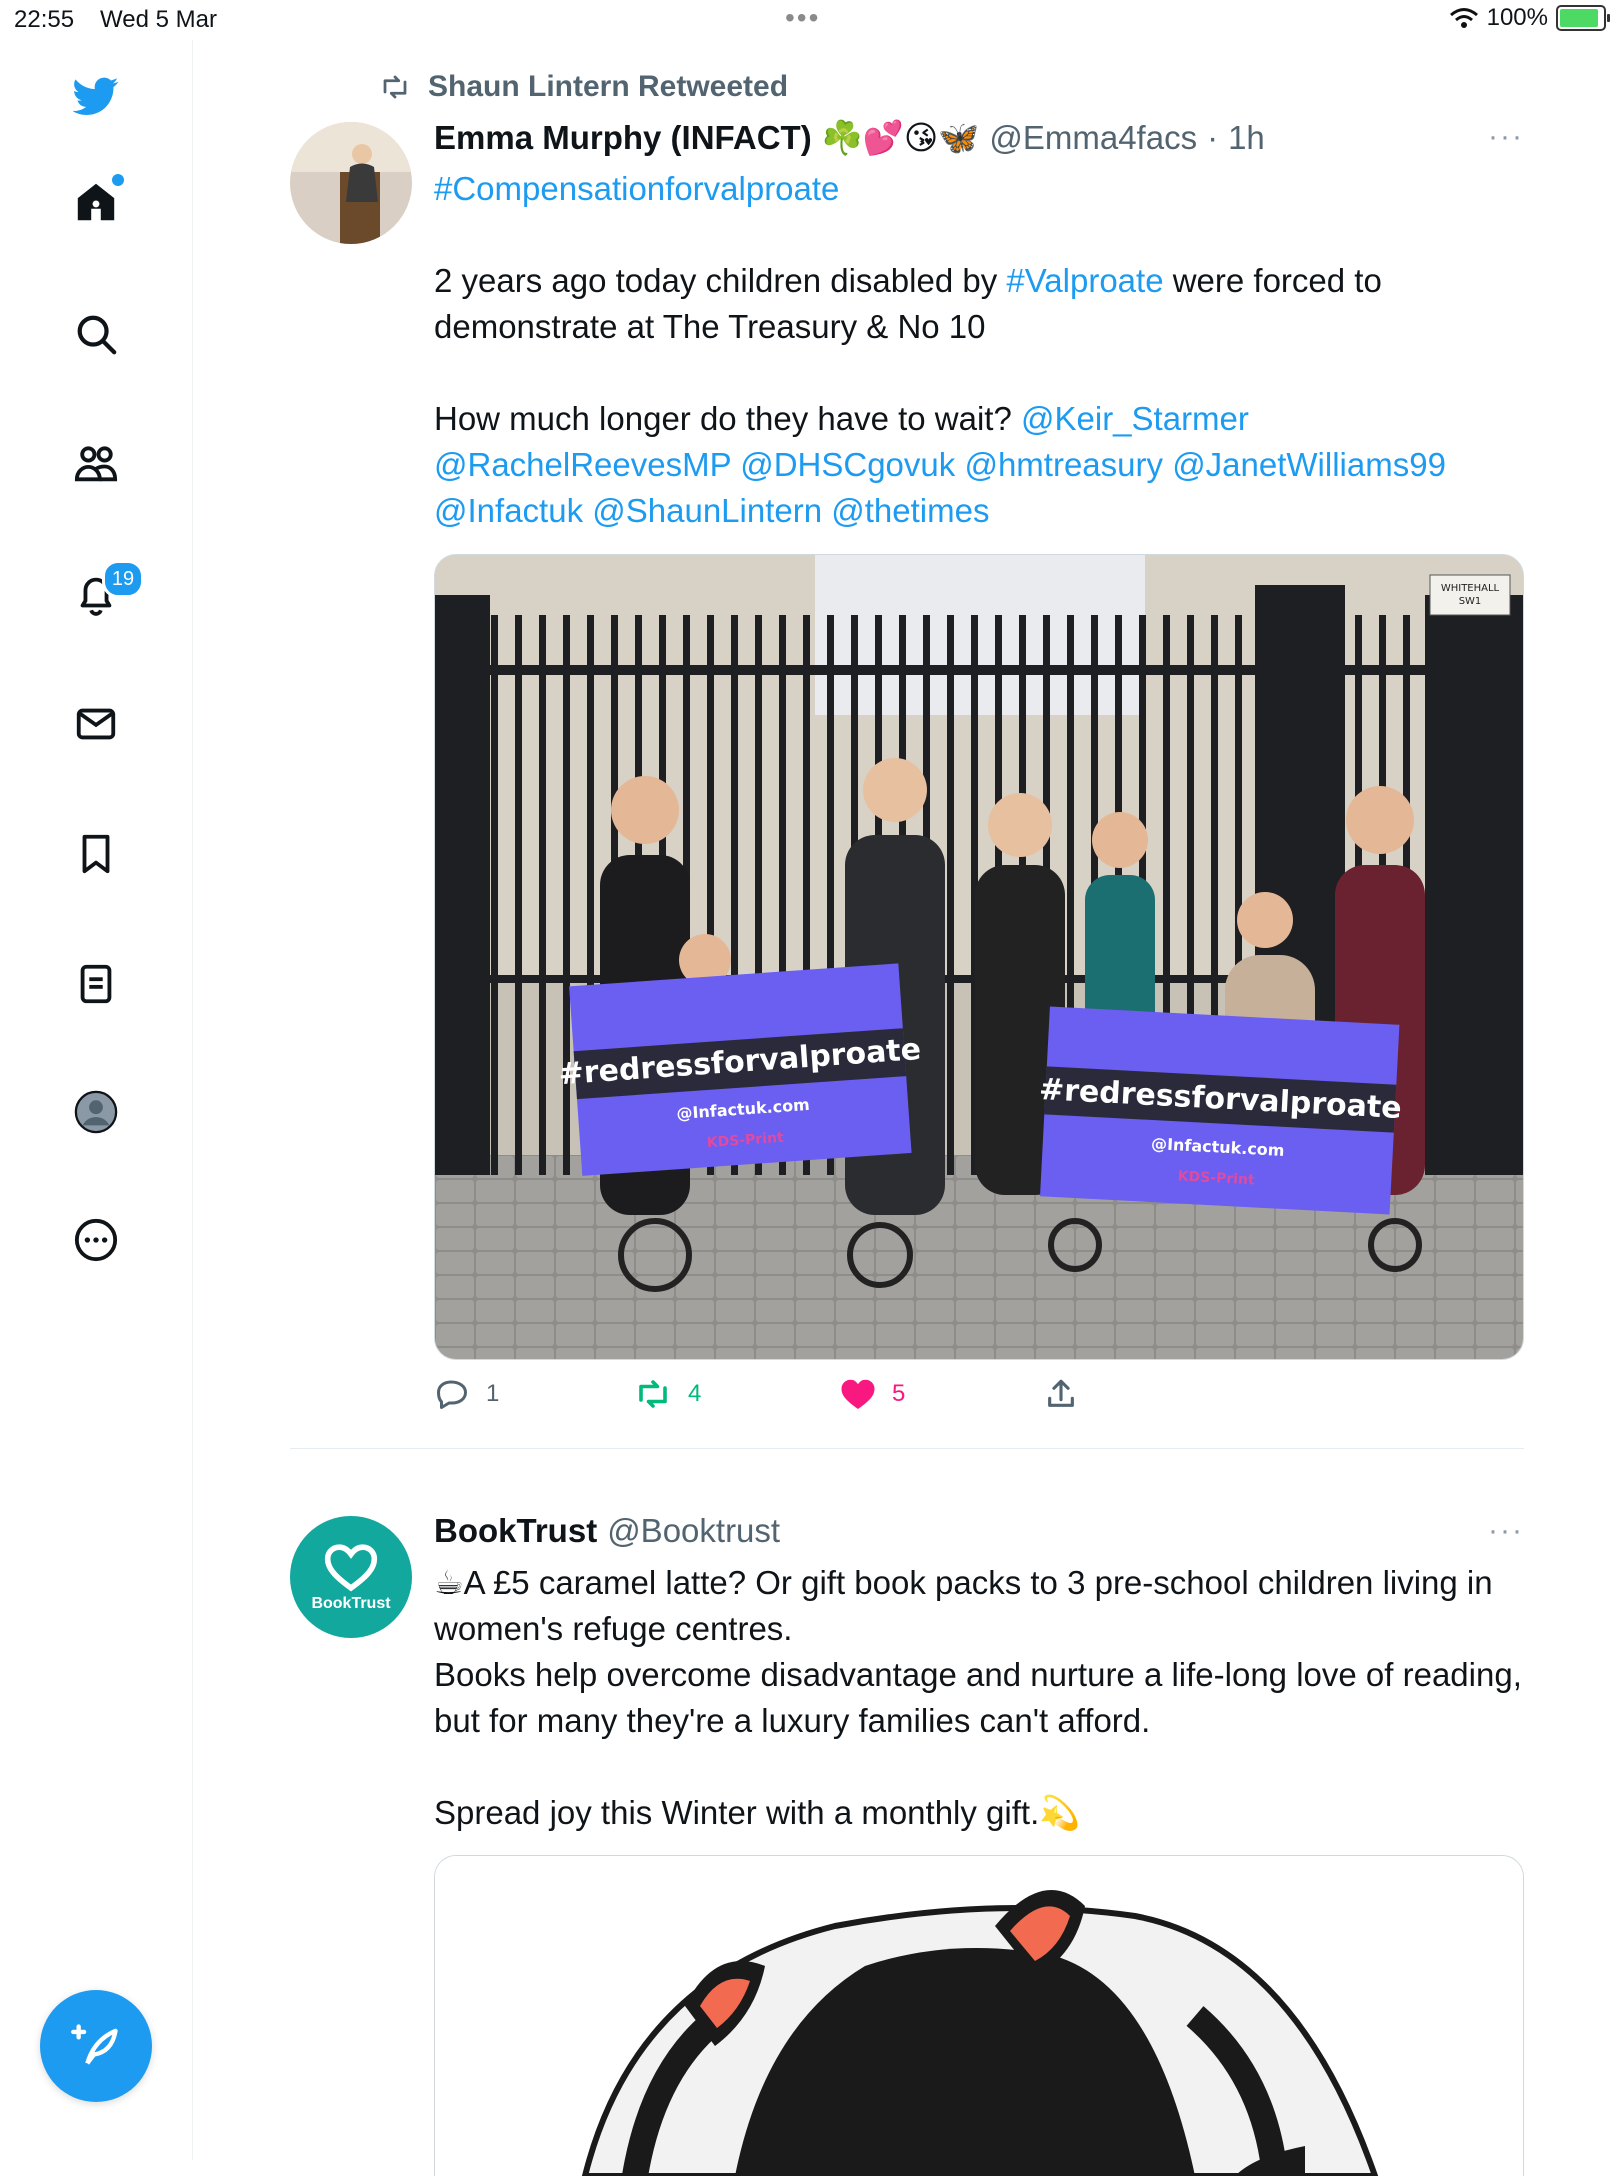 The width and height of the screenshot is (1620, 2176). I want to click on tweet-text-part: 2 years ago today children disabled by, so click(720, 280).